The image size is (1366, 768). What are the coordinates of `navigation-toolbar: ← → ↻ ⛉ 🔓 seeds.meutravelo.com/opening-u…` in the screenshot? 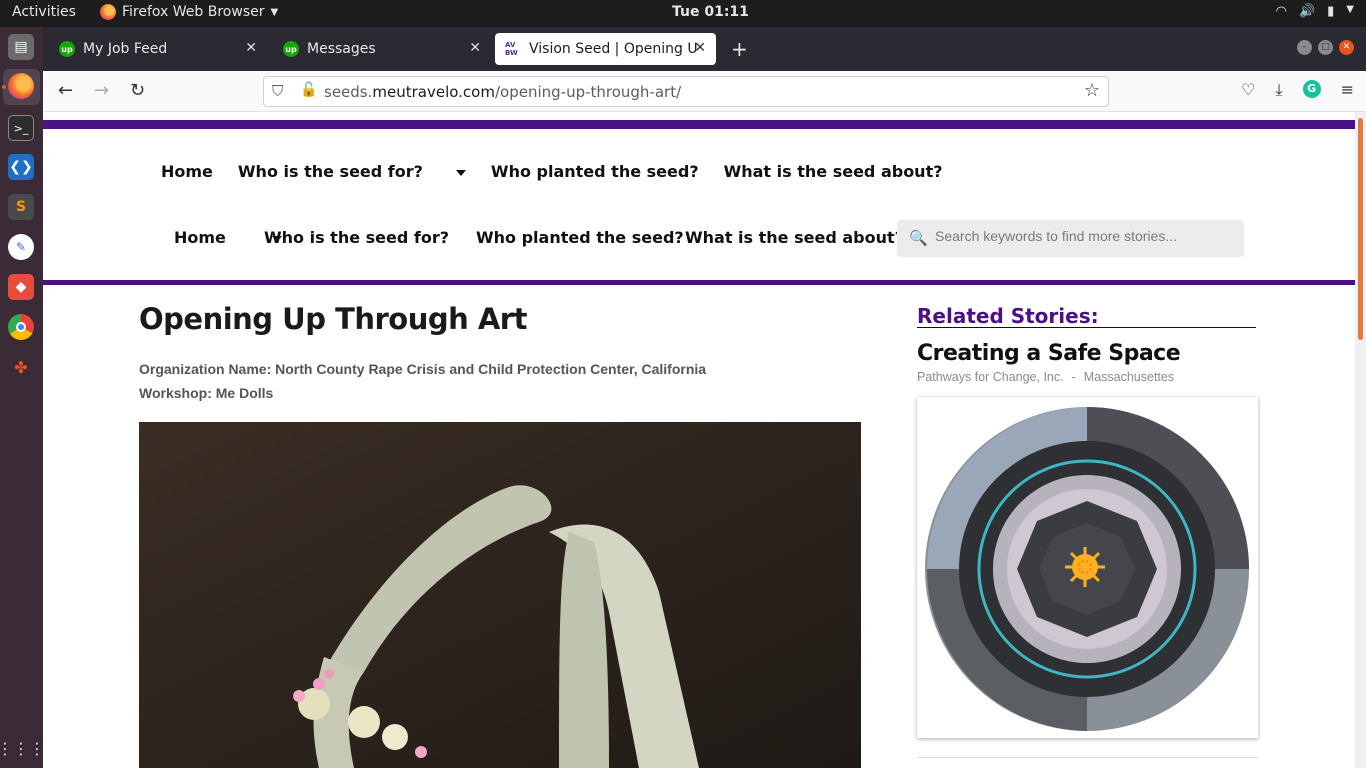 It's located at (704, 91).